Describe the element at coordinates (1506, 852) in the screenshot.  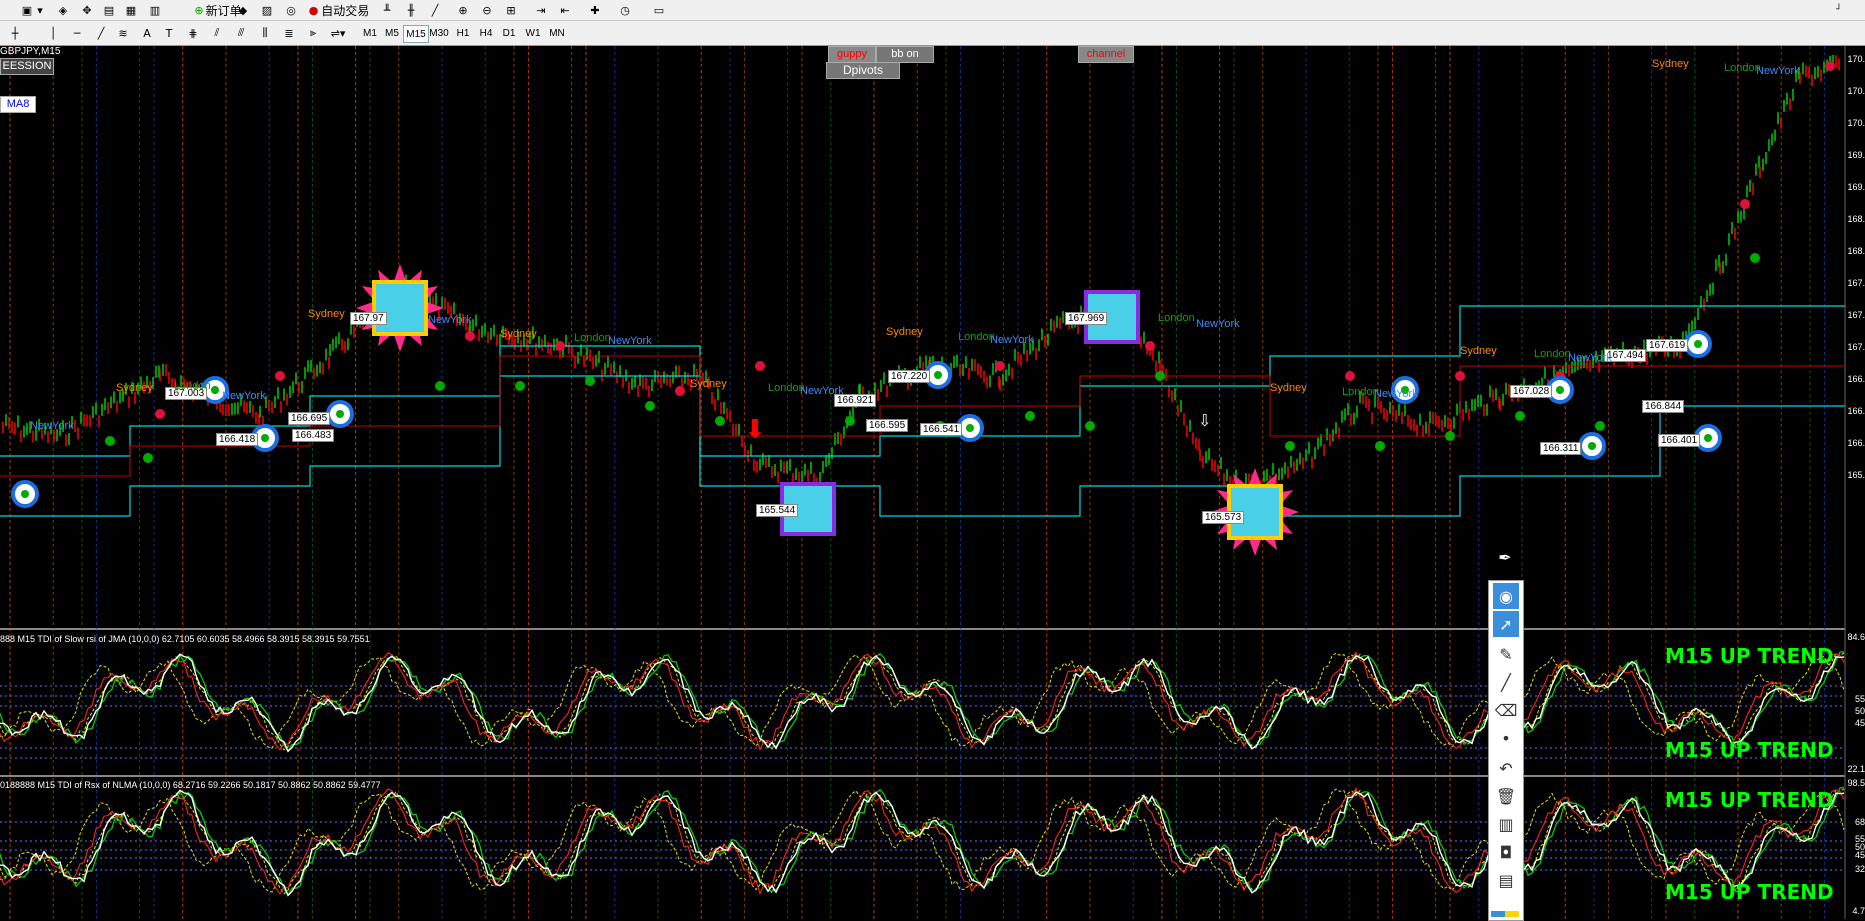
I see `camera-icon: ◘` at that location.